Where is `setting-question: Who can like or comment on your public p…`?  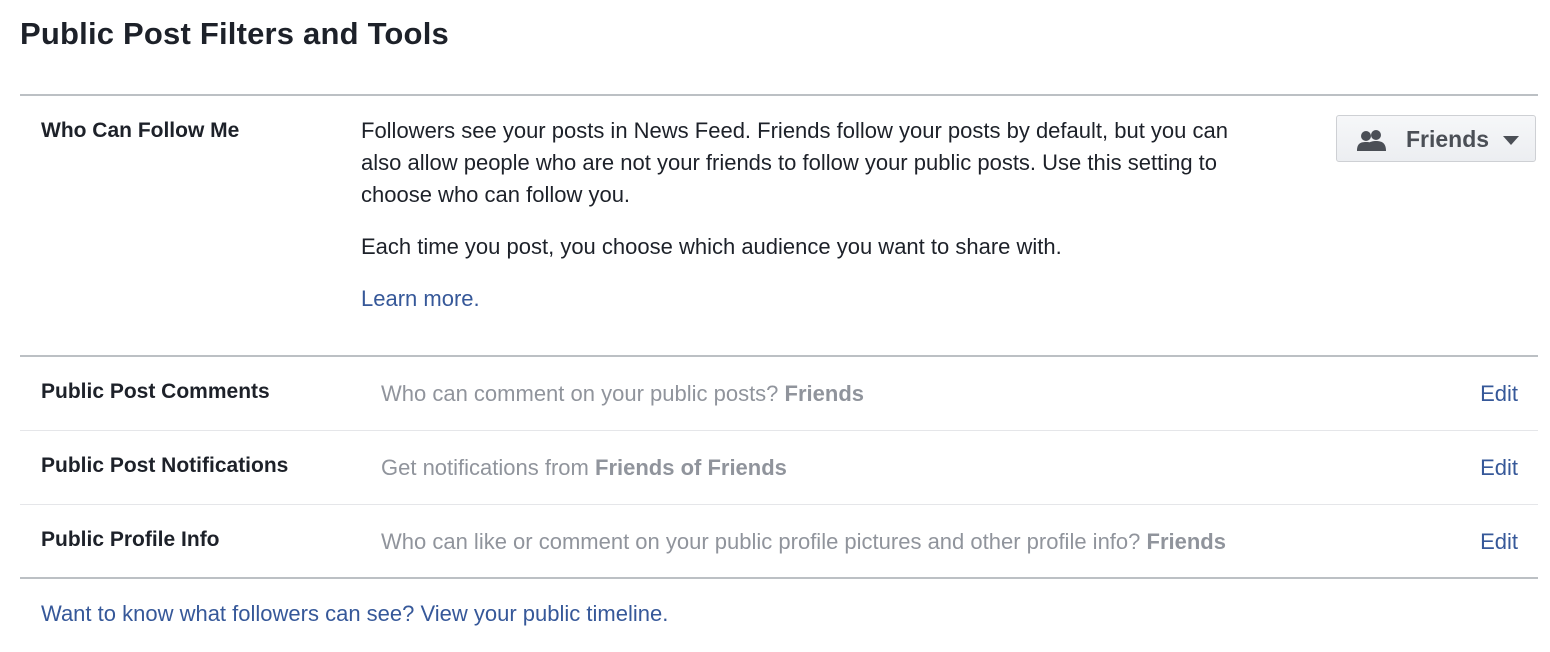
setting-question: Who can like or comment on your public p… is located at coordinates (761, 541).